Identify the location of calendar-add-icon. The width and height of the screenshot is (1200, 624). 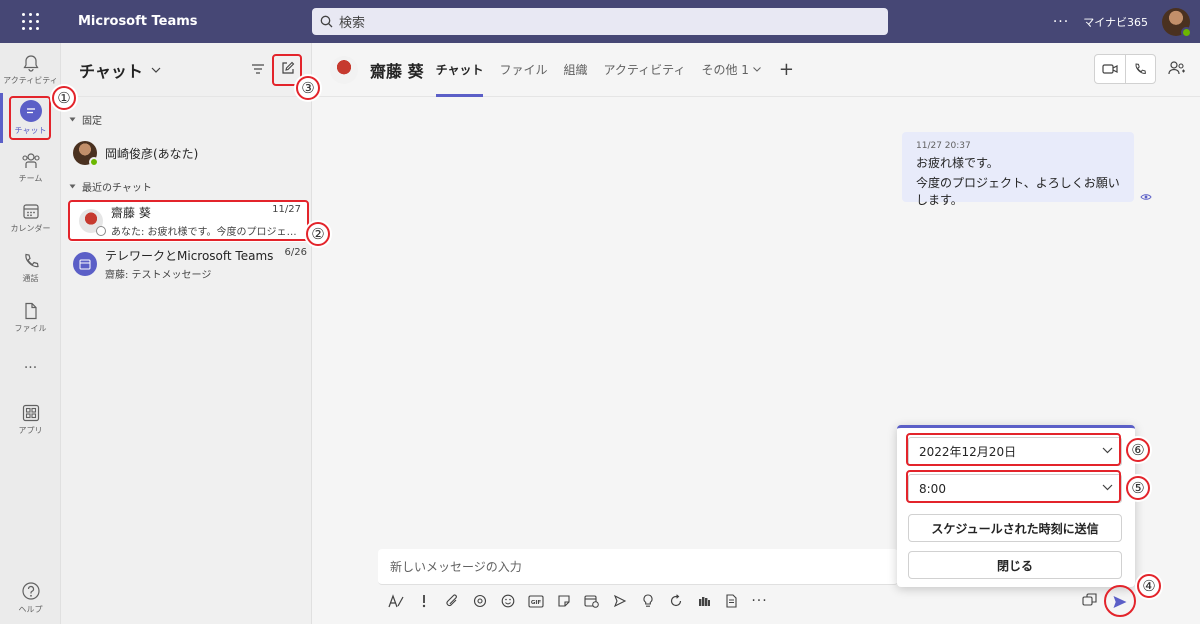
(591, 601).